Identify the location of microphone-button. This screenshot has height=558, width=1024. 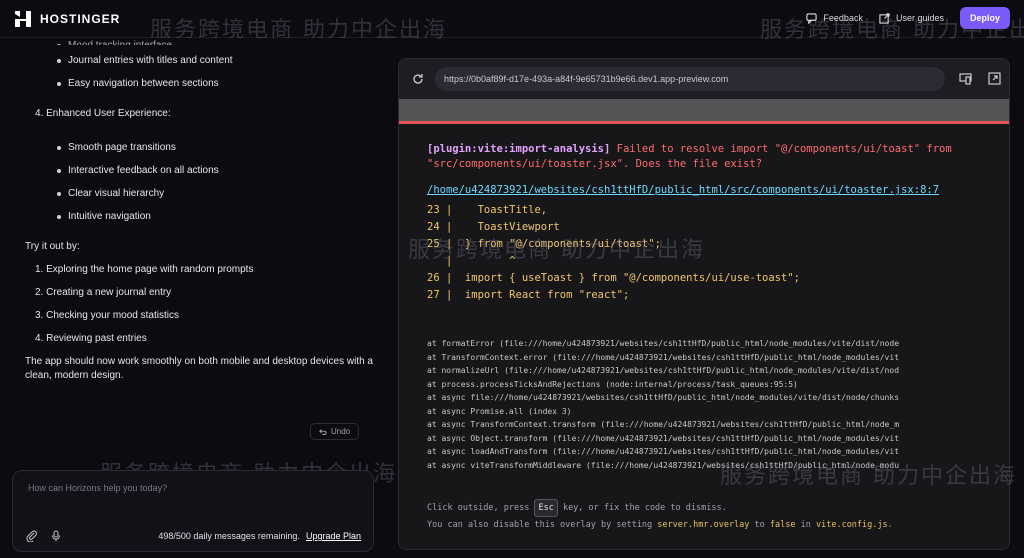
(56, 536).